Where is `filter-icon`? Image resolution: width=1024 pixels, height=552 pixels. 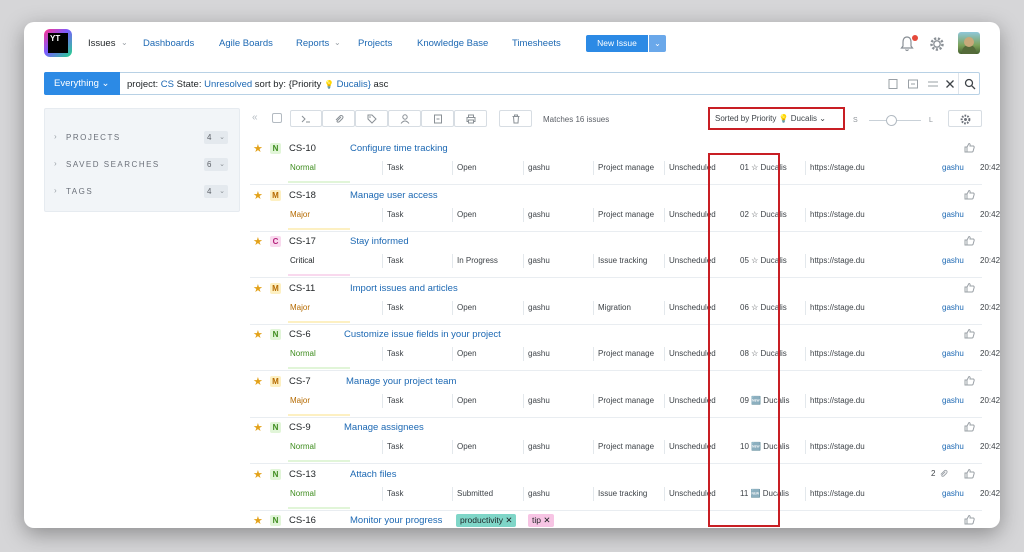 filter-icon is located at coordinates (933, 84).